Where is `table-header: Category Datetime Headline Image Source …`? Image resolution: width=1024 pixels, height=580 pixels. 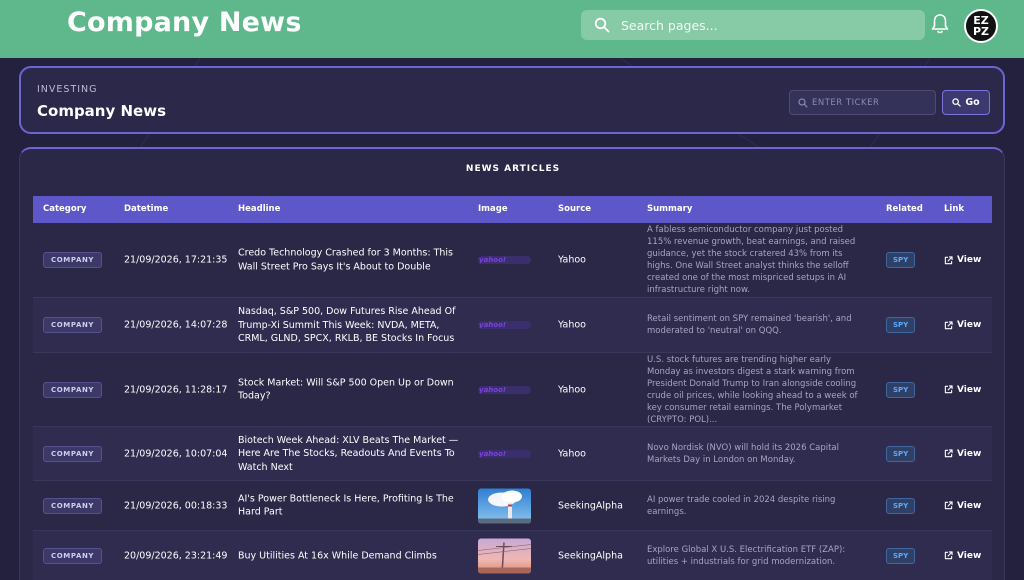
table-header: Category Datetime Headline Image Source … is located at coordinates (512, 209).